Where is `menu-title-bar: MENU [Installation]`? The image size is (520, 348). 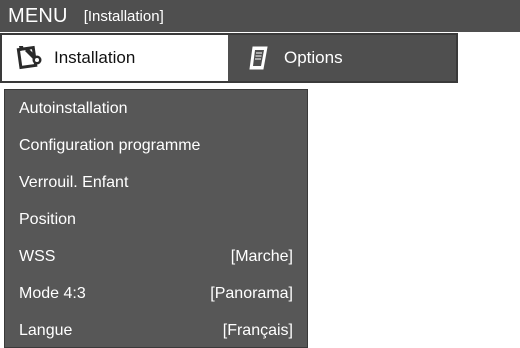
menu-title-bar: MENU [Installation] is located at coordinates (260, 16).